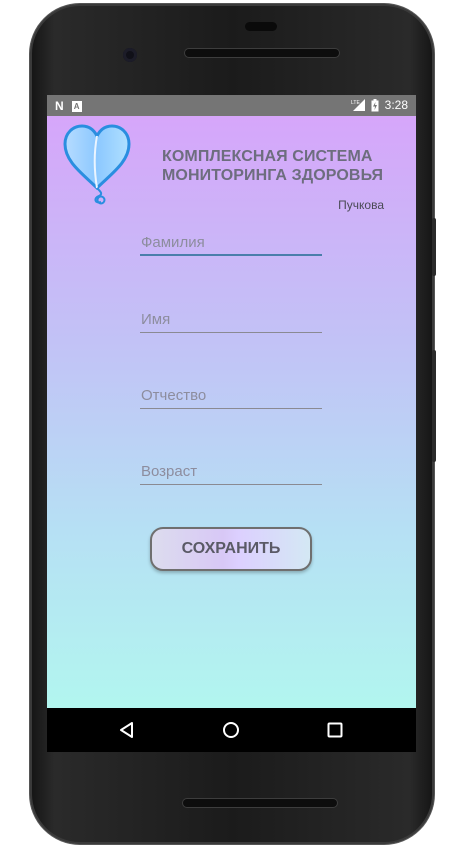  I want to click on battery-icon, so click(375, 104).